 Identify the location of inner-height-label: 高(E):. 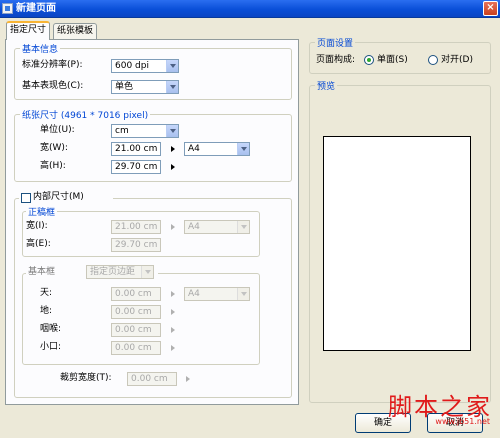
(38, 244).